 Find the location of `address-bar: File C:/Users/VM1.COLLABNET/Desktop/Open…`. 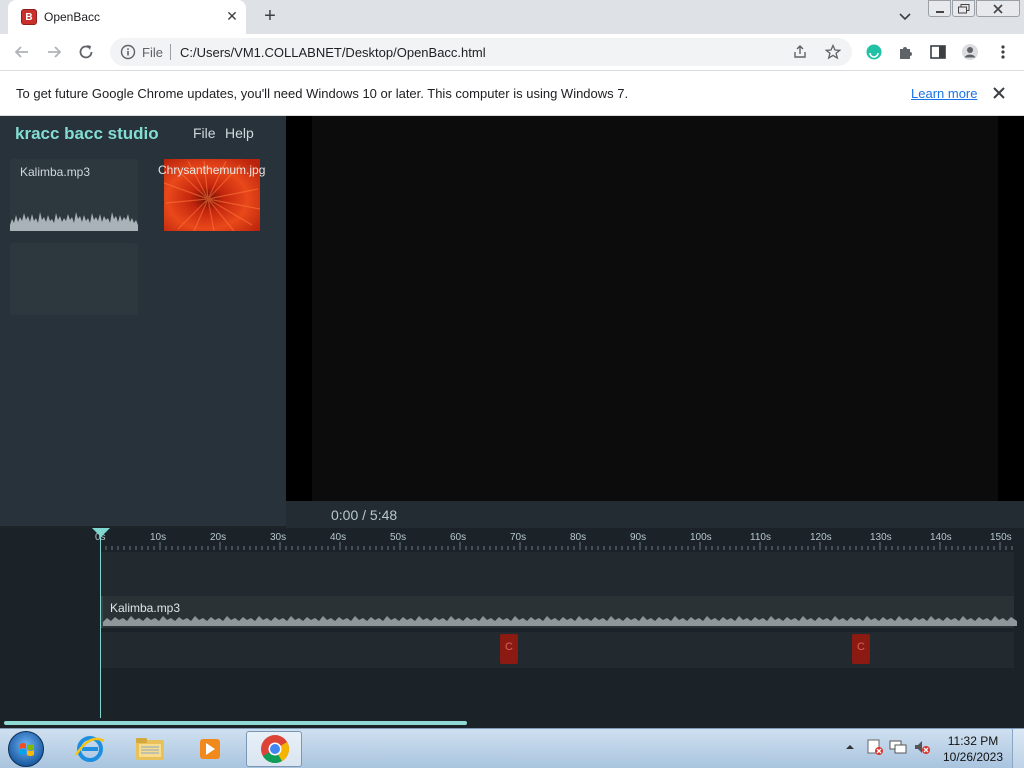

address-bar: File C:/Users/VM1.COLLABNET/Desktop/Open… is located at coordinates (481, 52).